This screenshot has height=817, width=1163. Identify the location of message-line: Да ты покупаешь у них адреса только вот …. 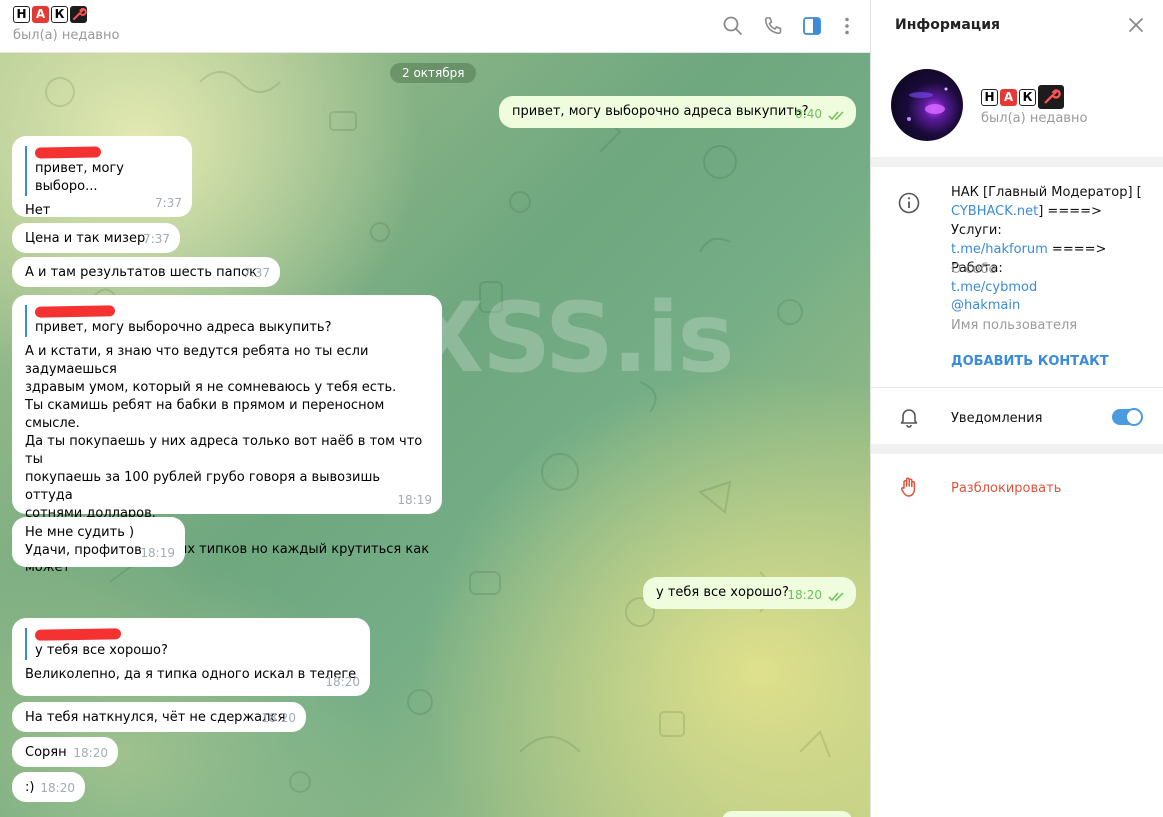
(224, 450).